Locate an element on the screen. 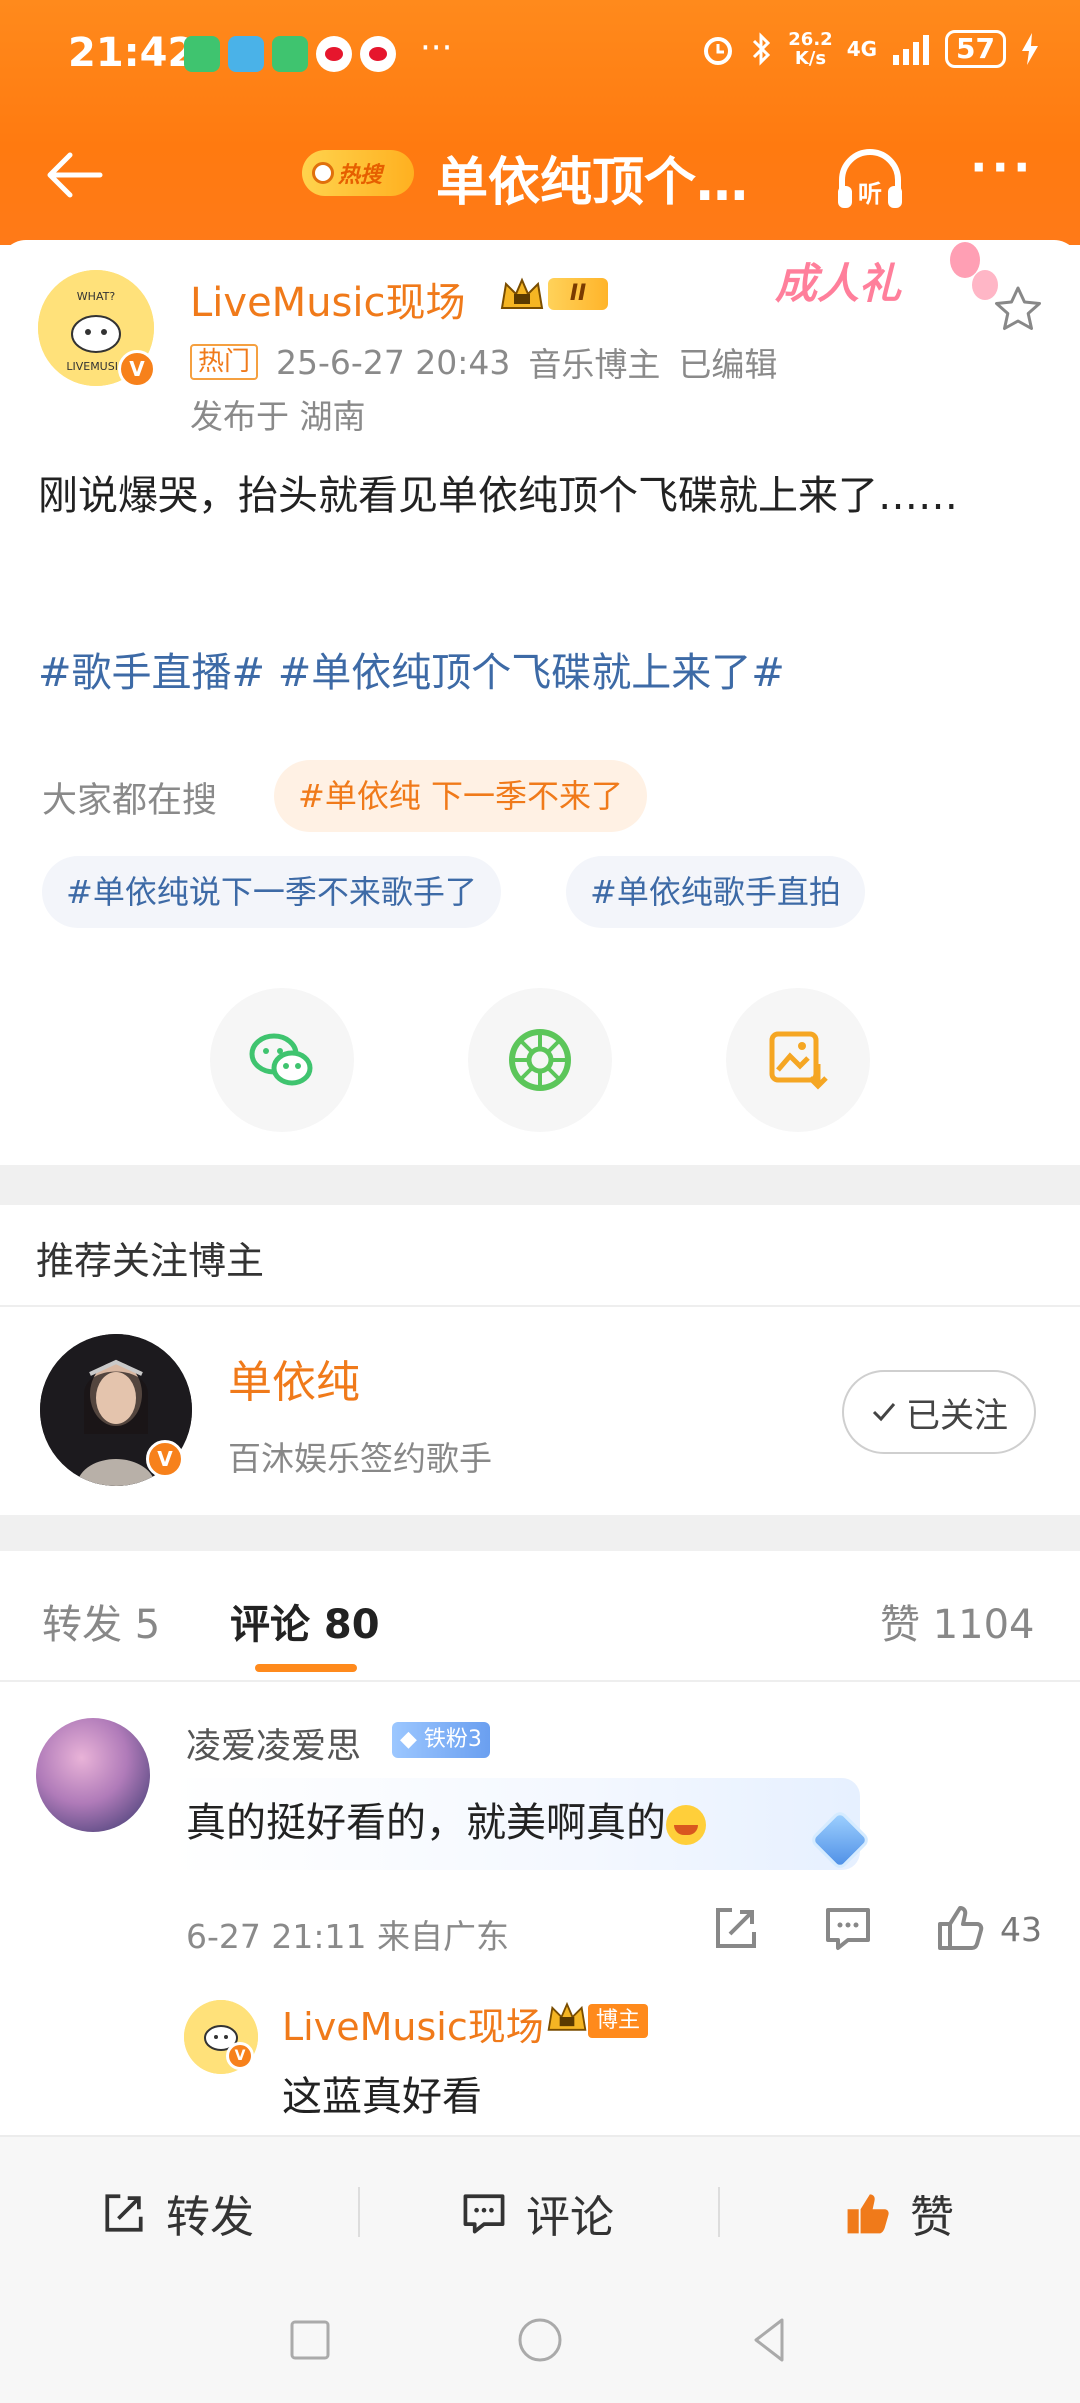 The image size is (1080, 2403). reply-text: 这蓝真好看 is located at coordinates (382, 2097).